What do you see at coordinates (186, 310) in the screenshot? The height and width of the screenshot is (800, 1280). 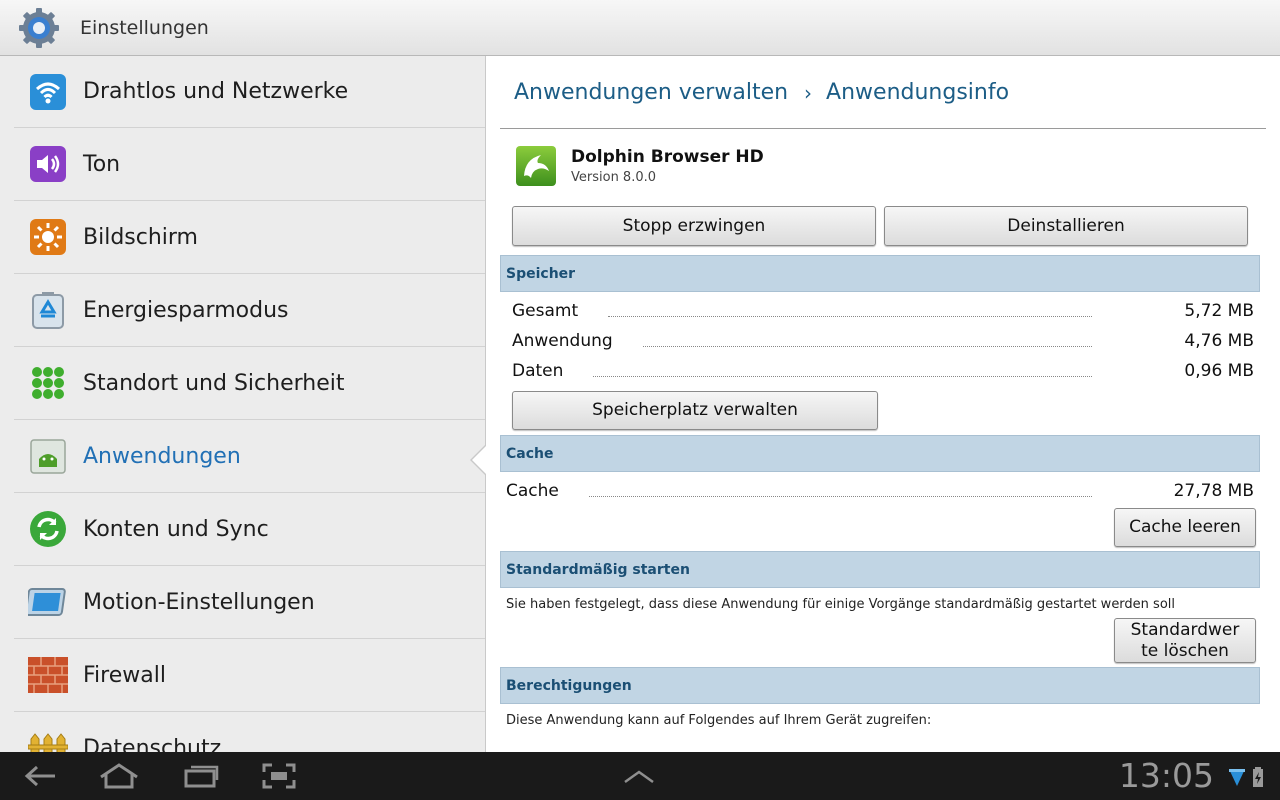 I see `sidebar-item-label: Energiesparmodus` at bounding box center [186, 310].